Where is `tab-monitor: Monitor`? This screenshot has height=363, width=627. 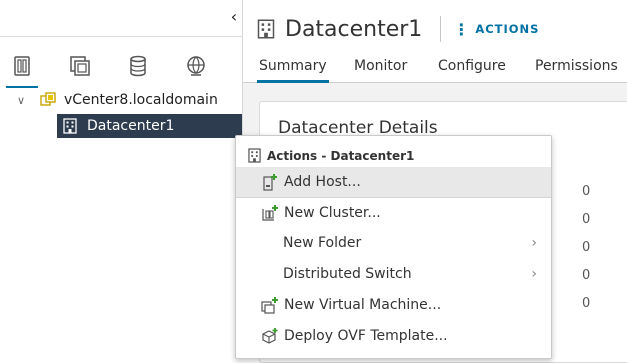 tab-monitor: Monitor is located at coordinates (380, 66).